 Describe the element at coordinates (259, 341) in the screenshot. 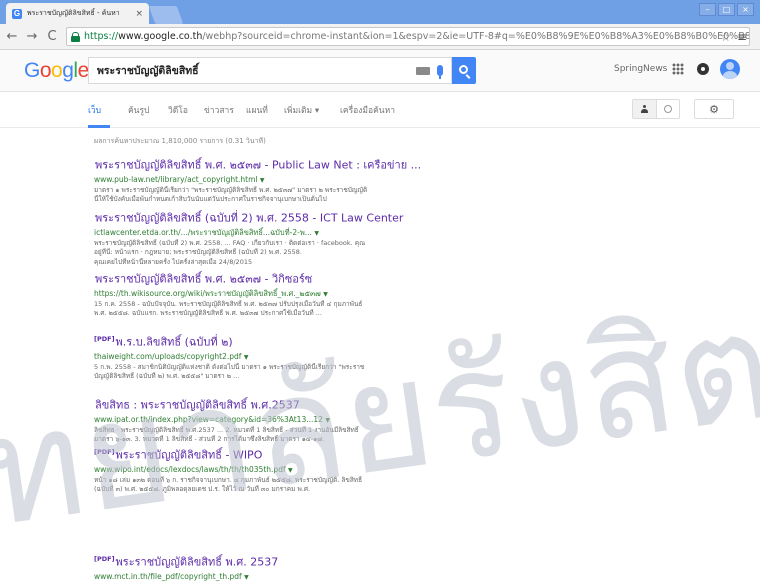

I see `result-title-link: [PDF]พ.ร.บ.ลิขสิทธิ์ (ฉบับที่ ๒)` at that location.